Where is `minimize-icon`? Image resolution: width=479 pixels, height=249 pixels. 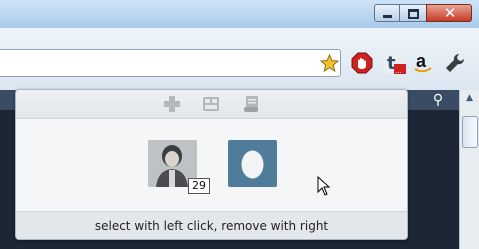
minimize-icon is located at coordinates (387, 16).